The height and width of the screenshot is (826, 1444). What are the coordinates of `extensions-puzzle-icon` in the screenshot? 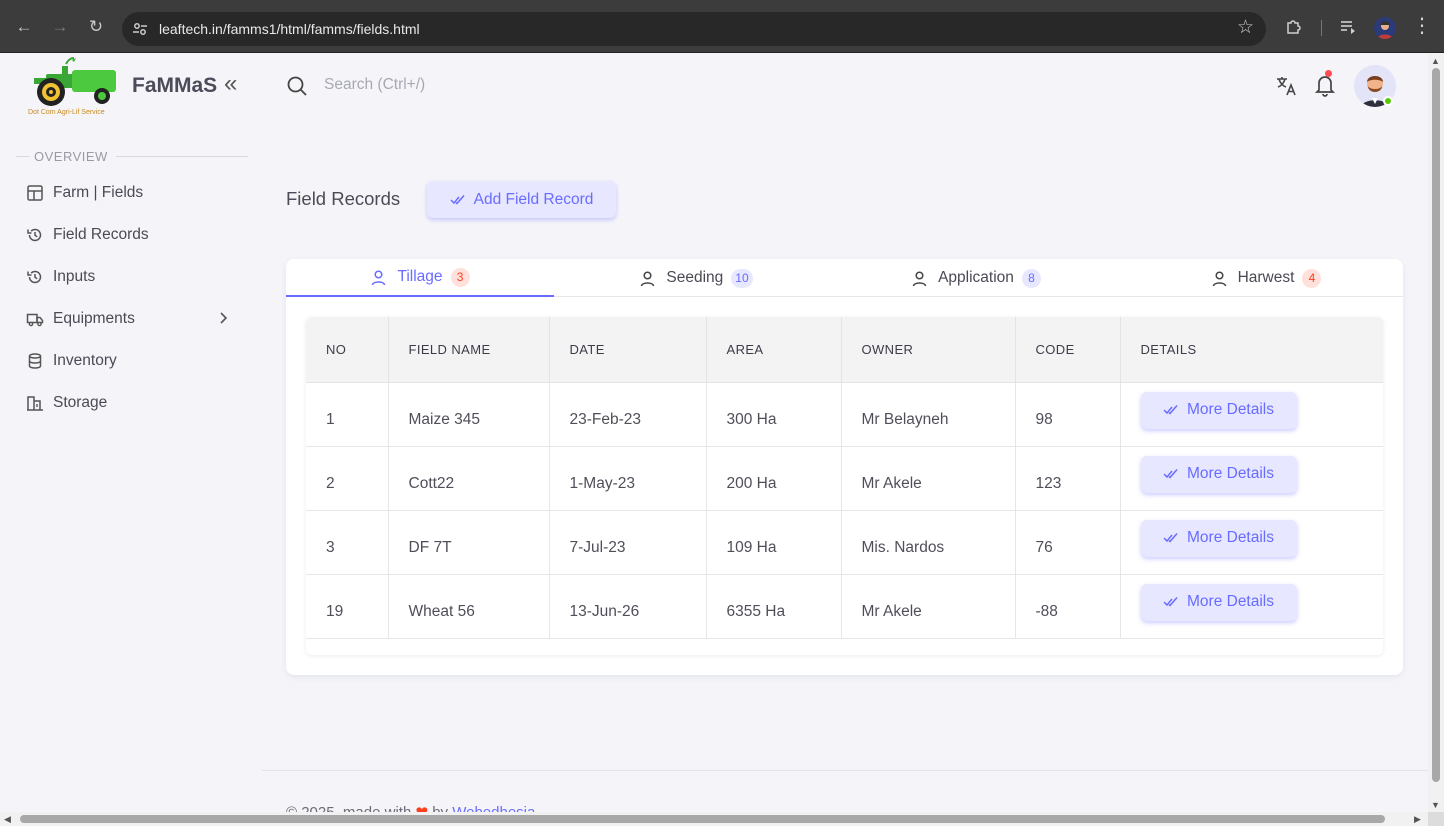 It's located at (1294, 27).